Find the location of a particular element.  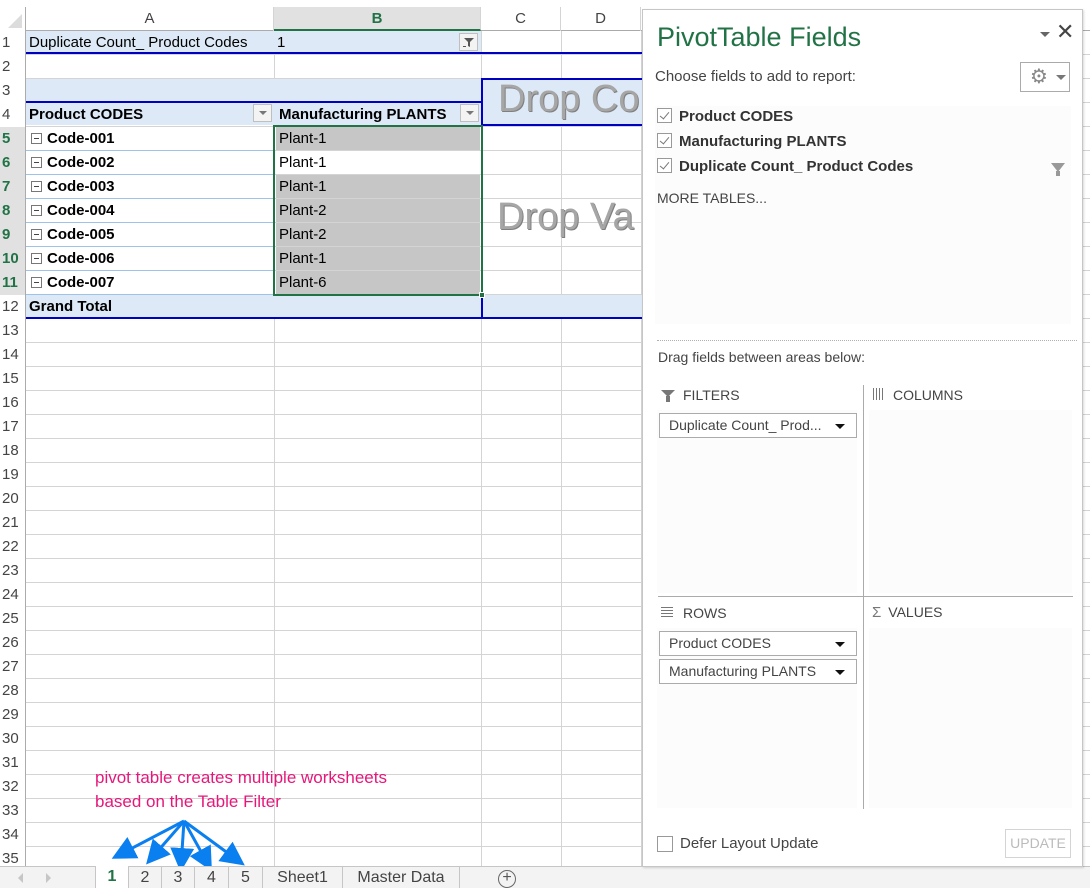

rows-area-label: ROWS is located at coordinates (705, 613).